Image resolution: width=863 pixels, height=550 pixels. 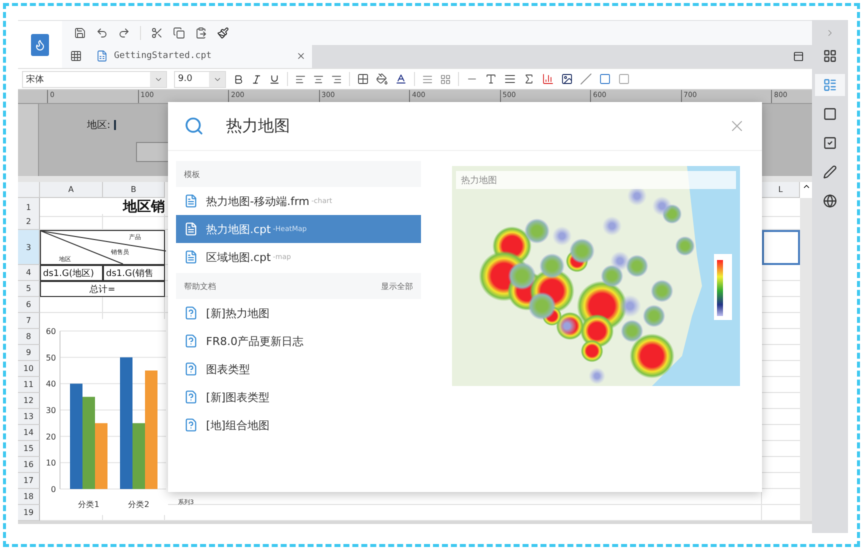 What do you see at coordinates (301, 56) in the screenshot?
I see `close-icon` at bounding box center [301, 56].